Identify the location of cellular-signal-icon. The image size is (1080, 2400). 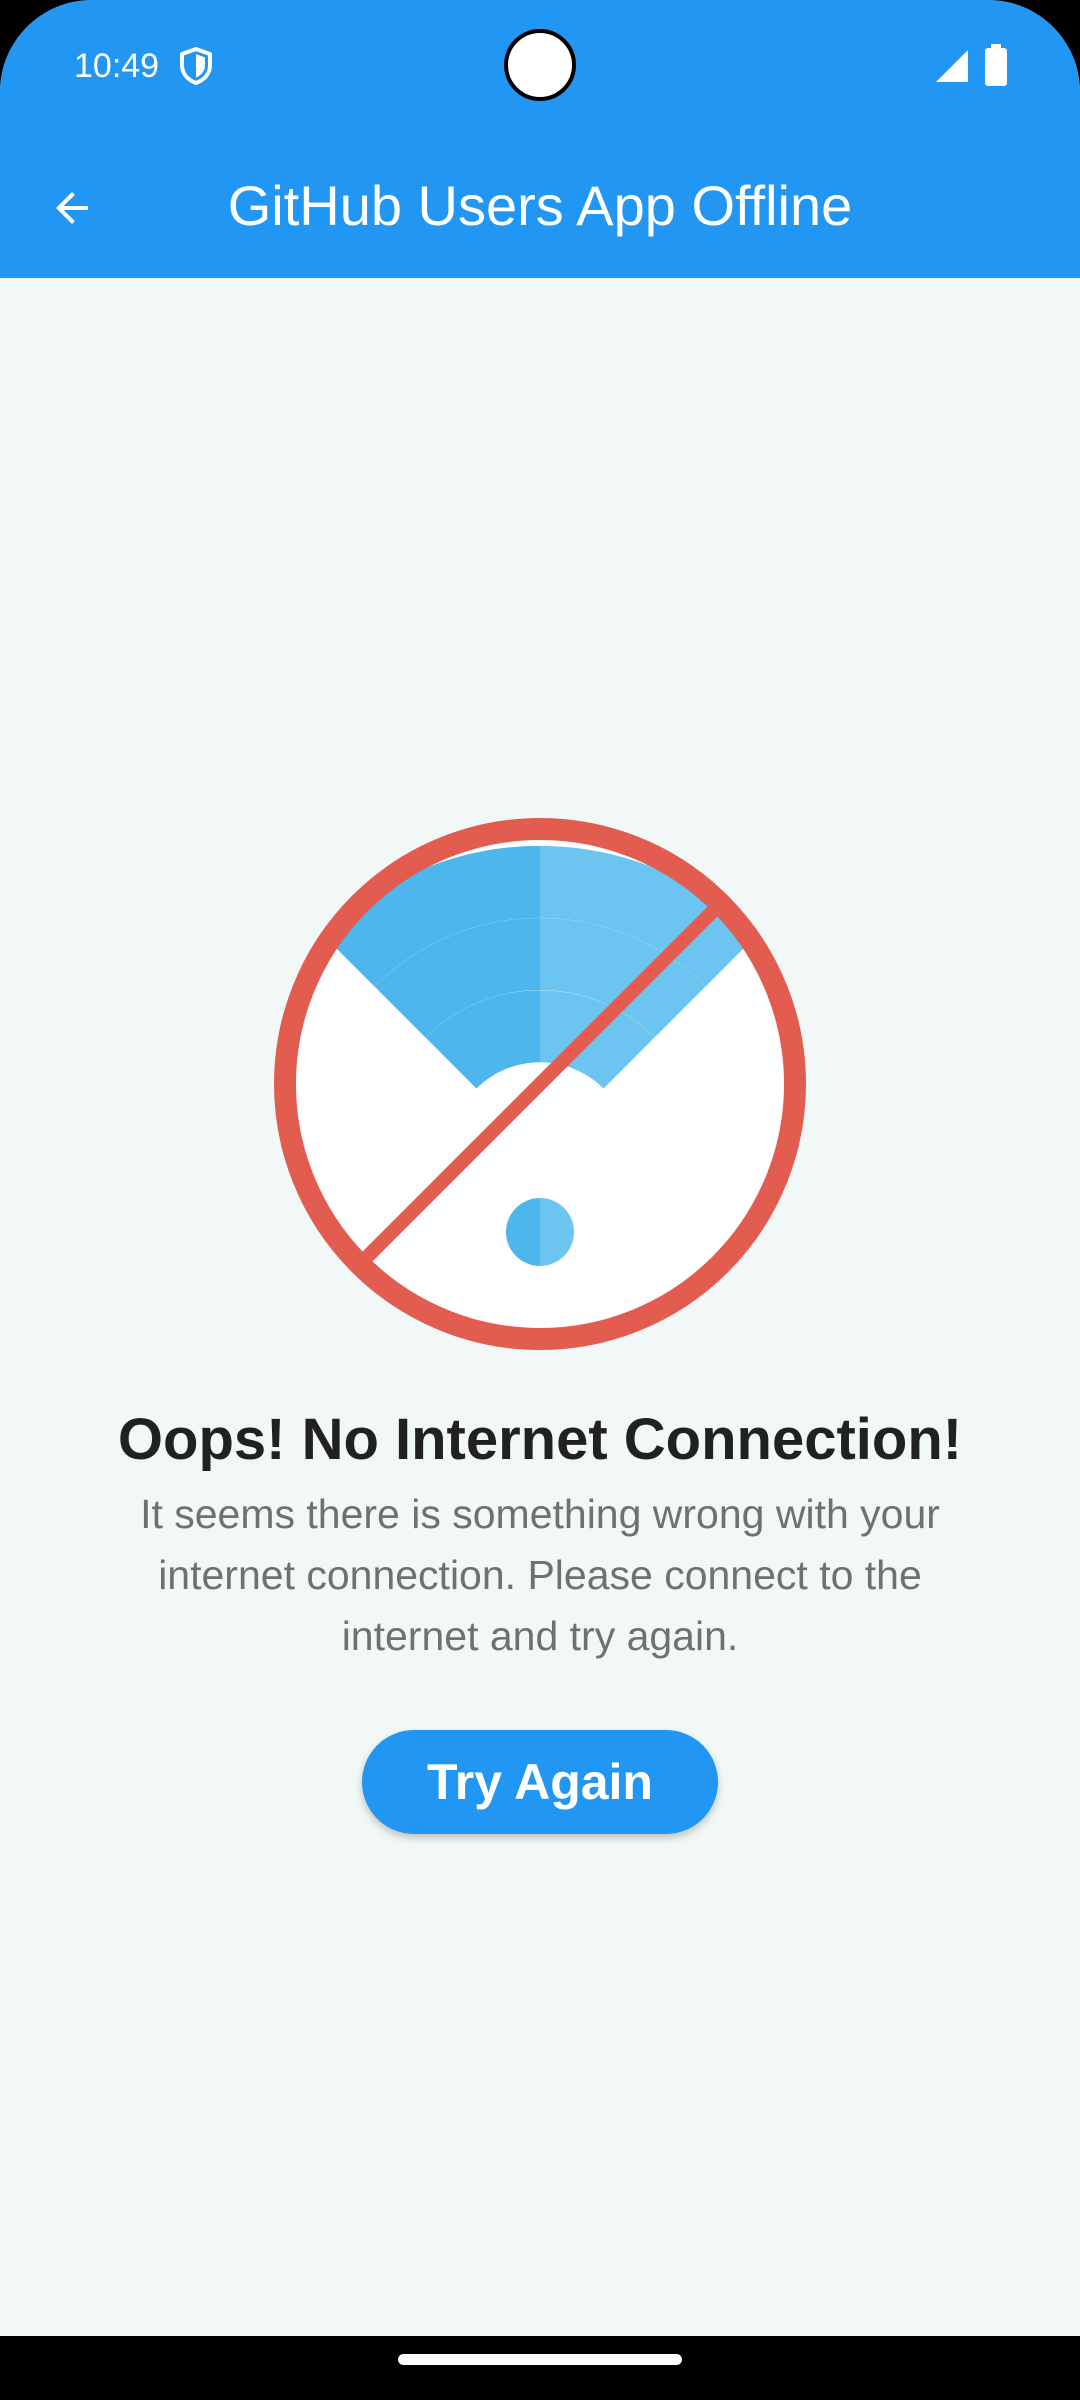
(952, 66).